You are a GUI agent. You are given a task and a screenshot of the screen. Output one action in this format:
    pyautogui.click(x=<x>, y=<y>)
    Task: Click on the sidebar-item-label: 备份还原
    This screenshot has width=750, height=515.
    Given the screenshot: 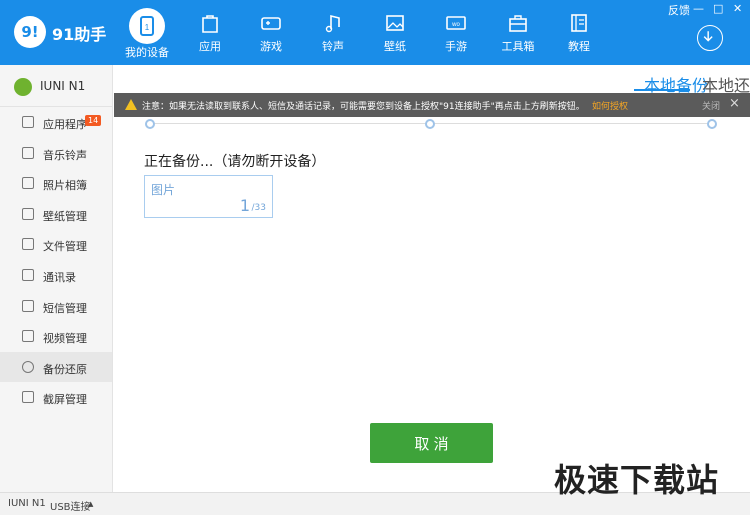 What is the action you would take?
    pyautogui.click(x=65, y=369)
    